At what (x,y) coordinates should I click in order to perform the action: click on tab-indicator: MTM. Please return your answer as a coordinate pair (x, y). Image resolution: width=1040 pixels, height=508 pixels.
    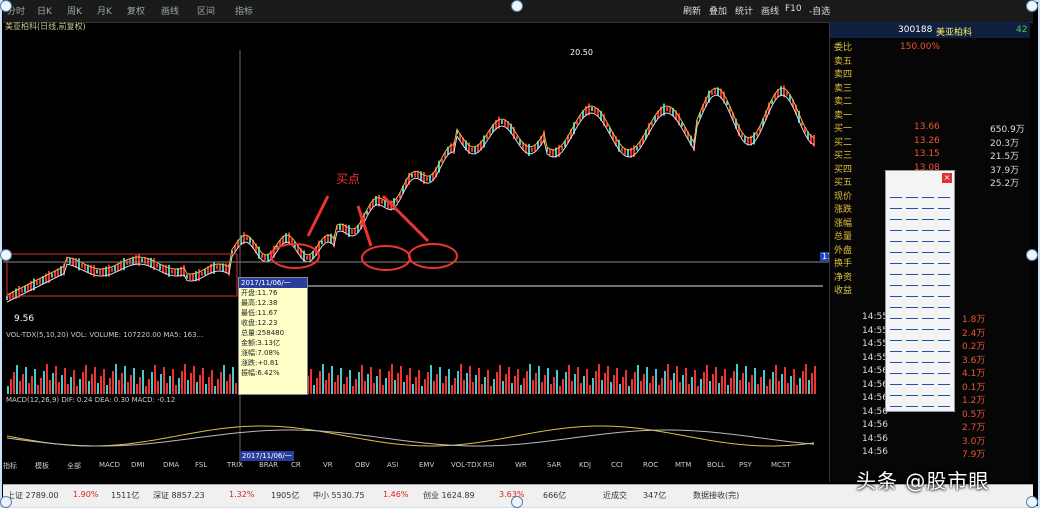
    Looking at the image, I should click on (683, 465).